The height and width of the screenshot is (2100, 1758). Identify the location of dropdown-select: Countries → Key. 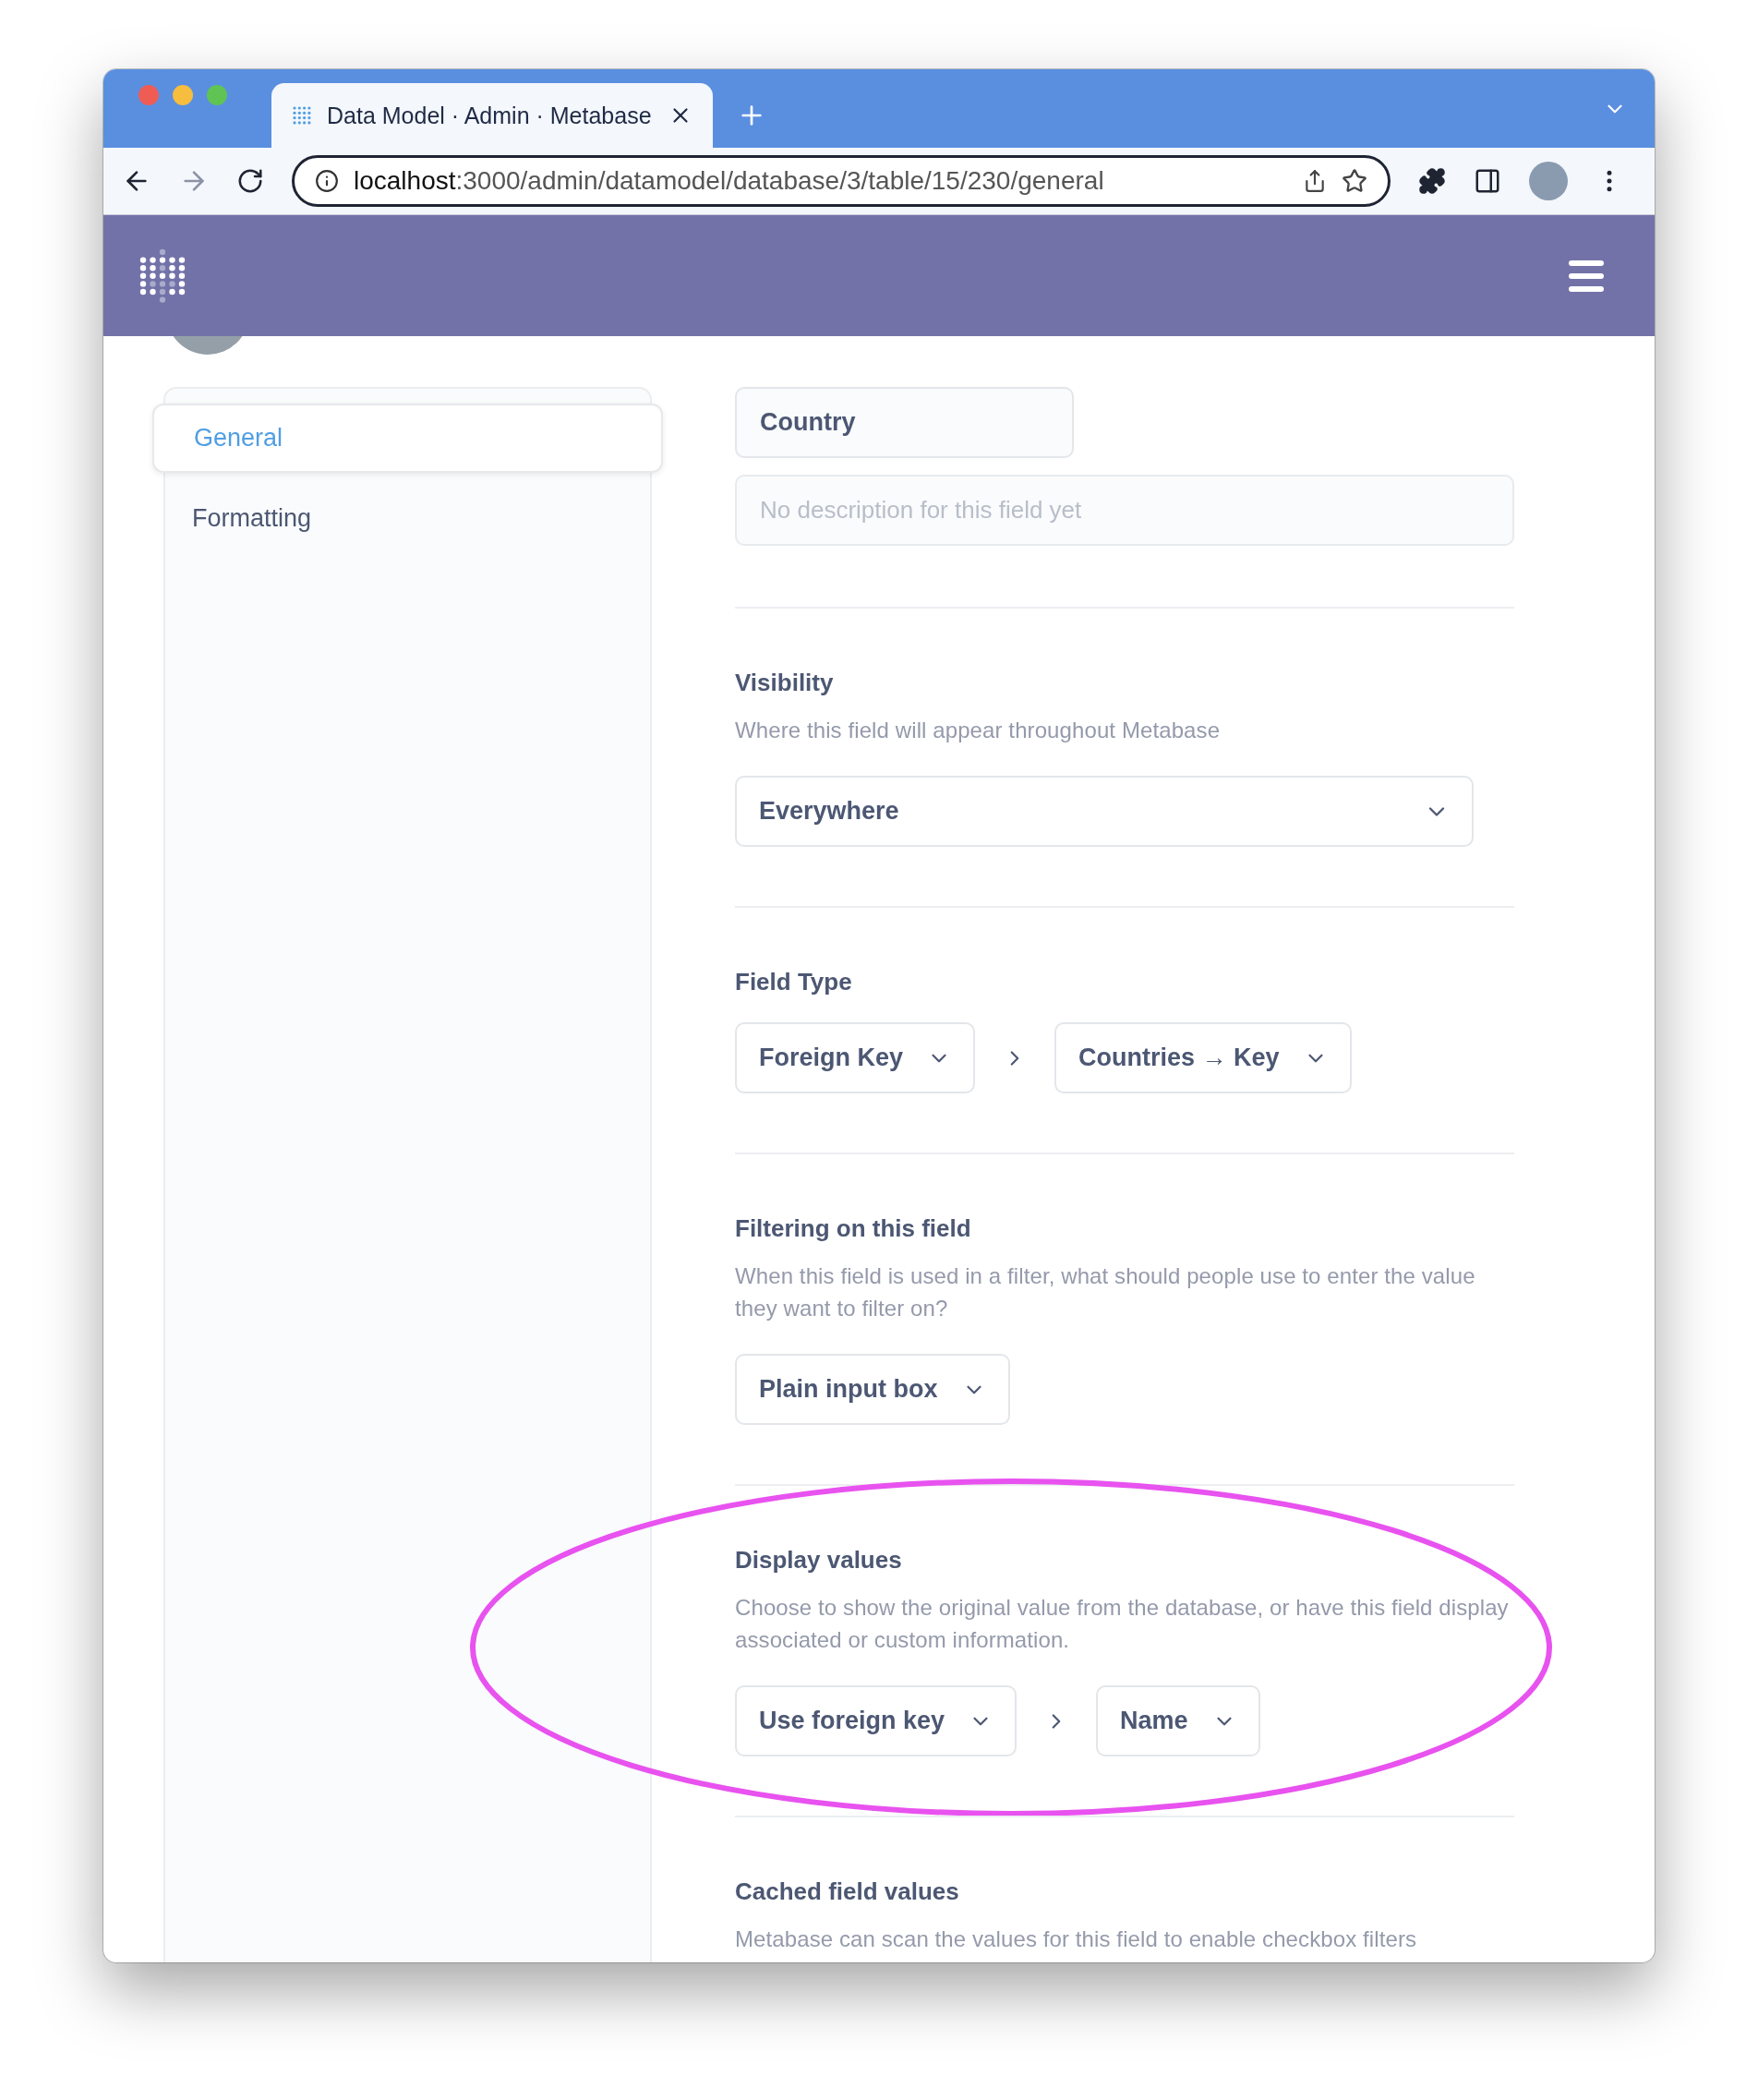
(1203, 1057).